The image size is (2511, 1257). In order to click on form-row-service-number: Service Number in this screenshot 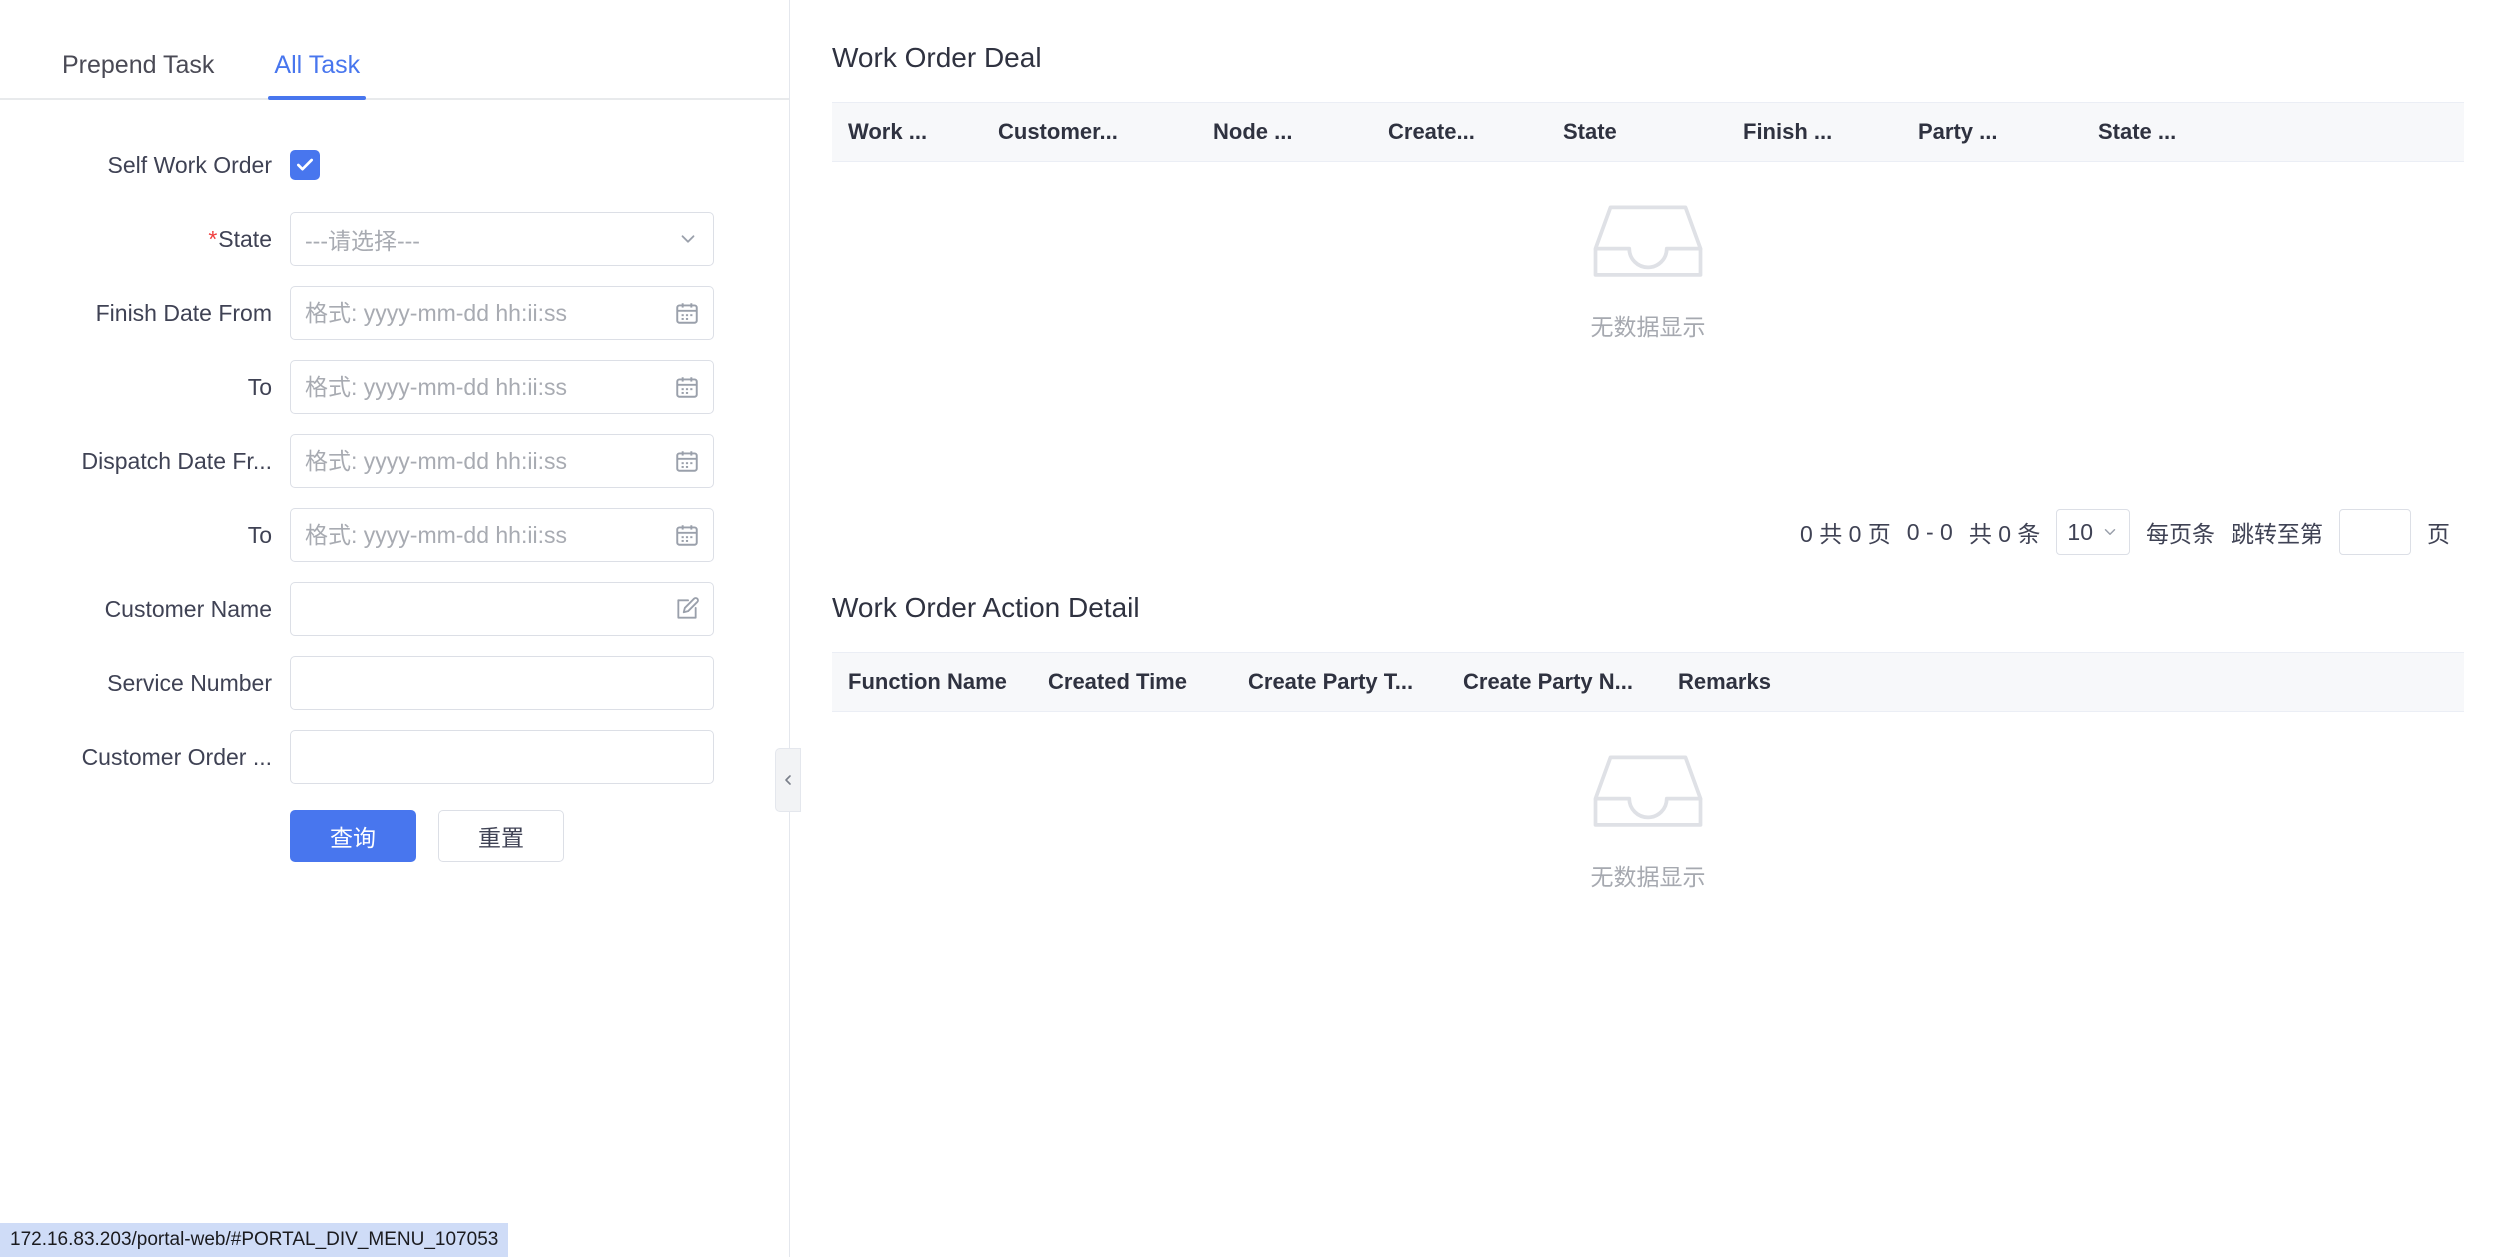, I will do `click(394, 683)`.